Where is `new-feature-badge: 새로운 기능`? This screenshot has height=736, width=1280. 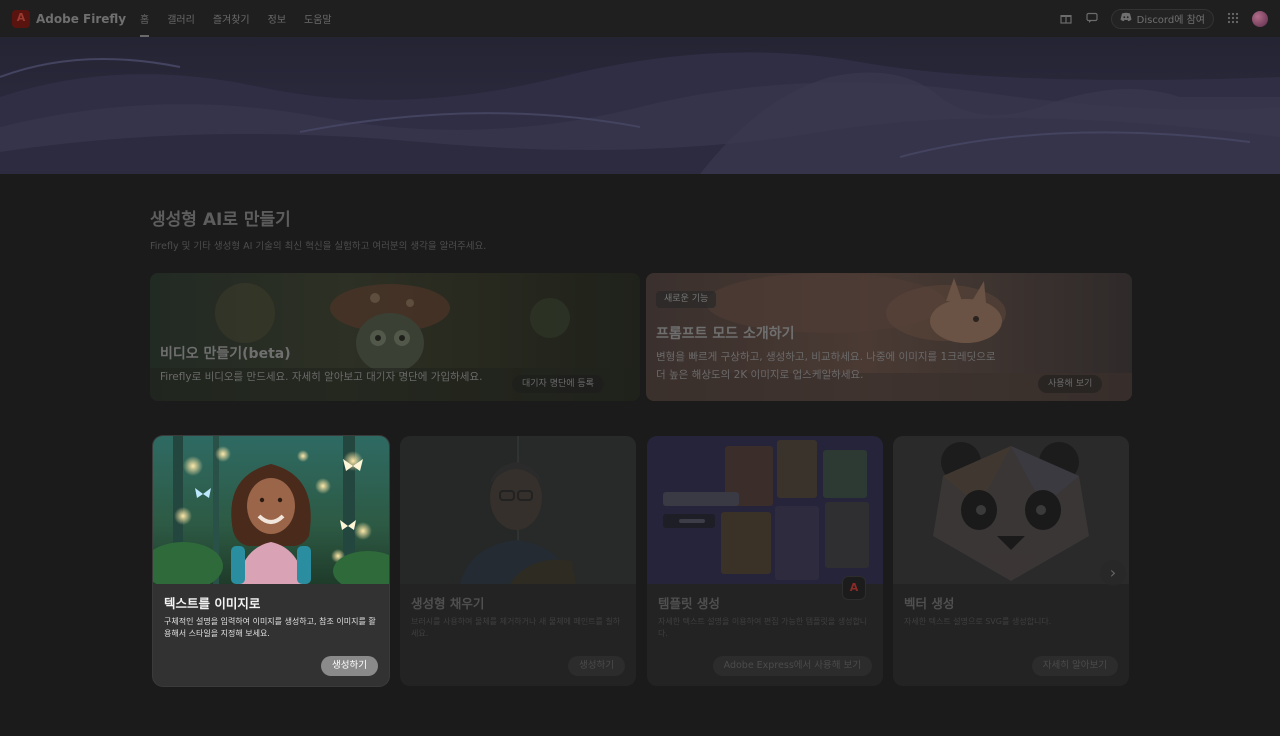 new-feature-badge: 새로운 기능 is located at coordinates (686, 299).